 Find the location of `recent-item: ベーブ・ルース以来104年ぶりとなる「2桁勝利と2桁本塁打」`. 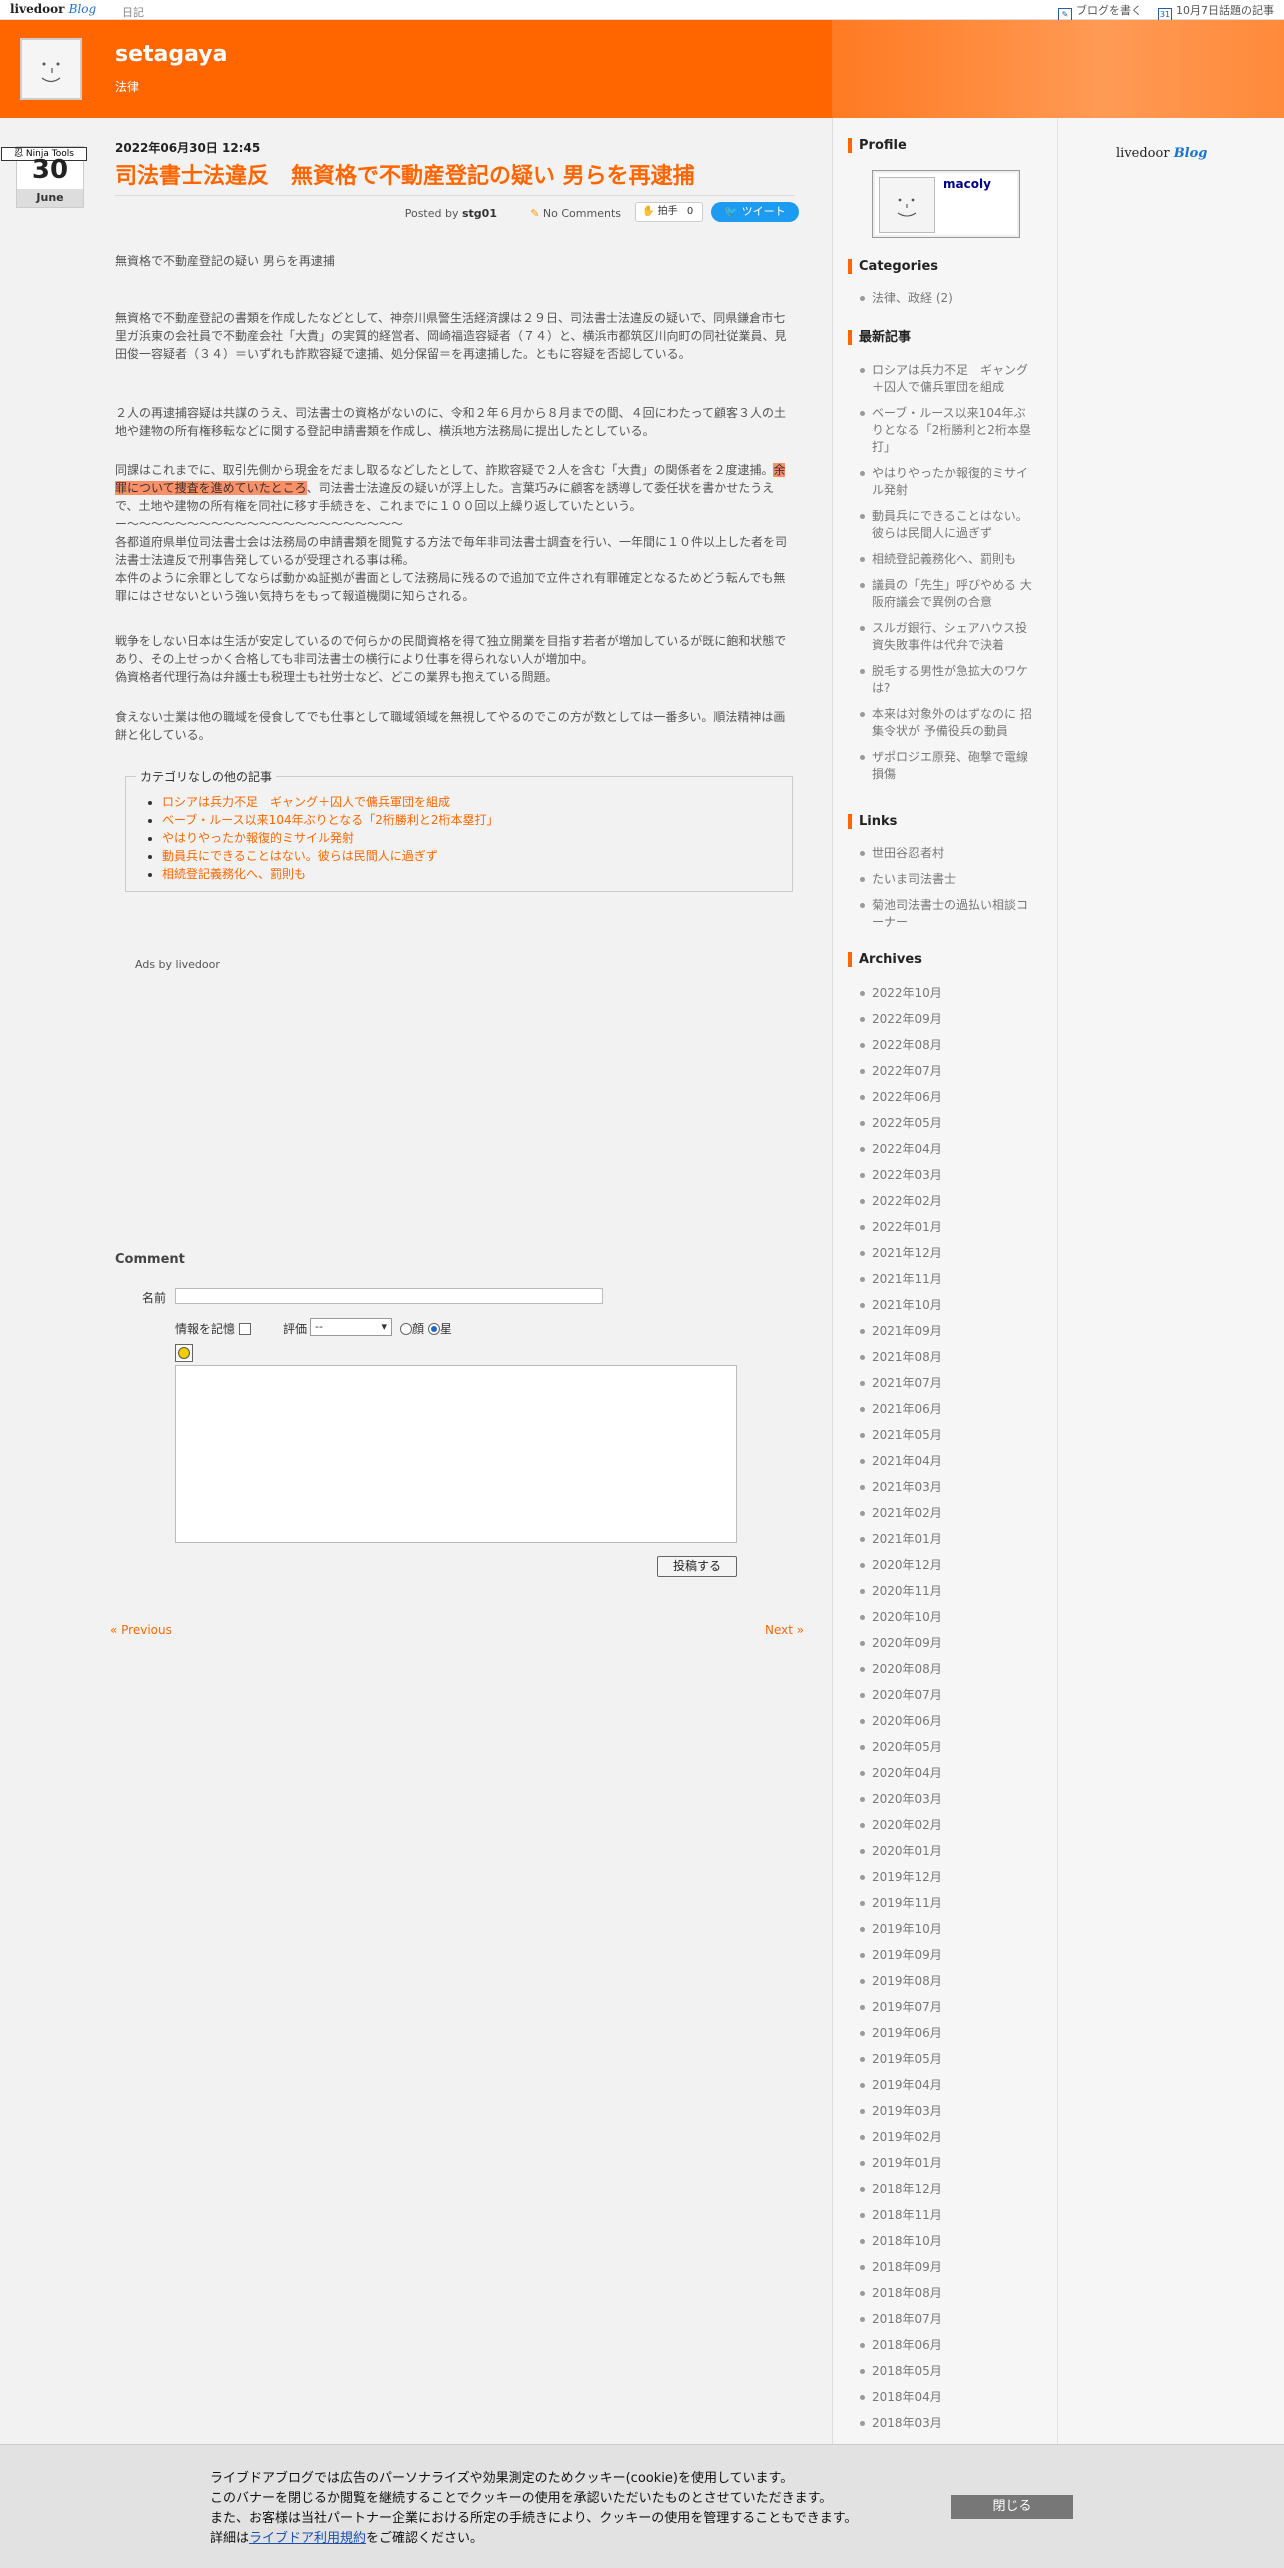

recent-item: ベーブ・ルース以来104年ぶりとなる「2桁勝利と2桁本塁打」 is located at coordinates (947, 430).